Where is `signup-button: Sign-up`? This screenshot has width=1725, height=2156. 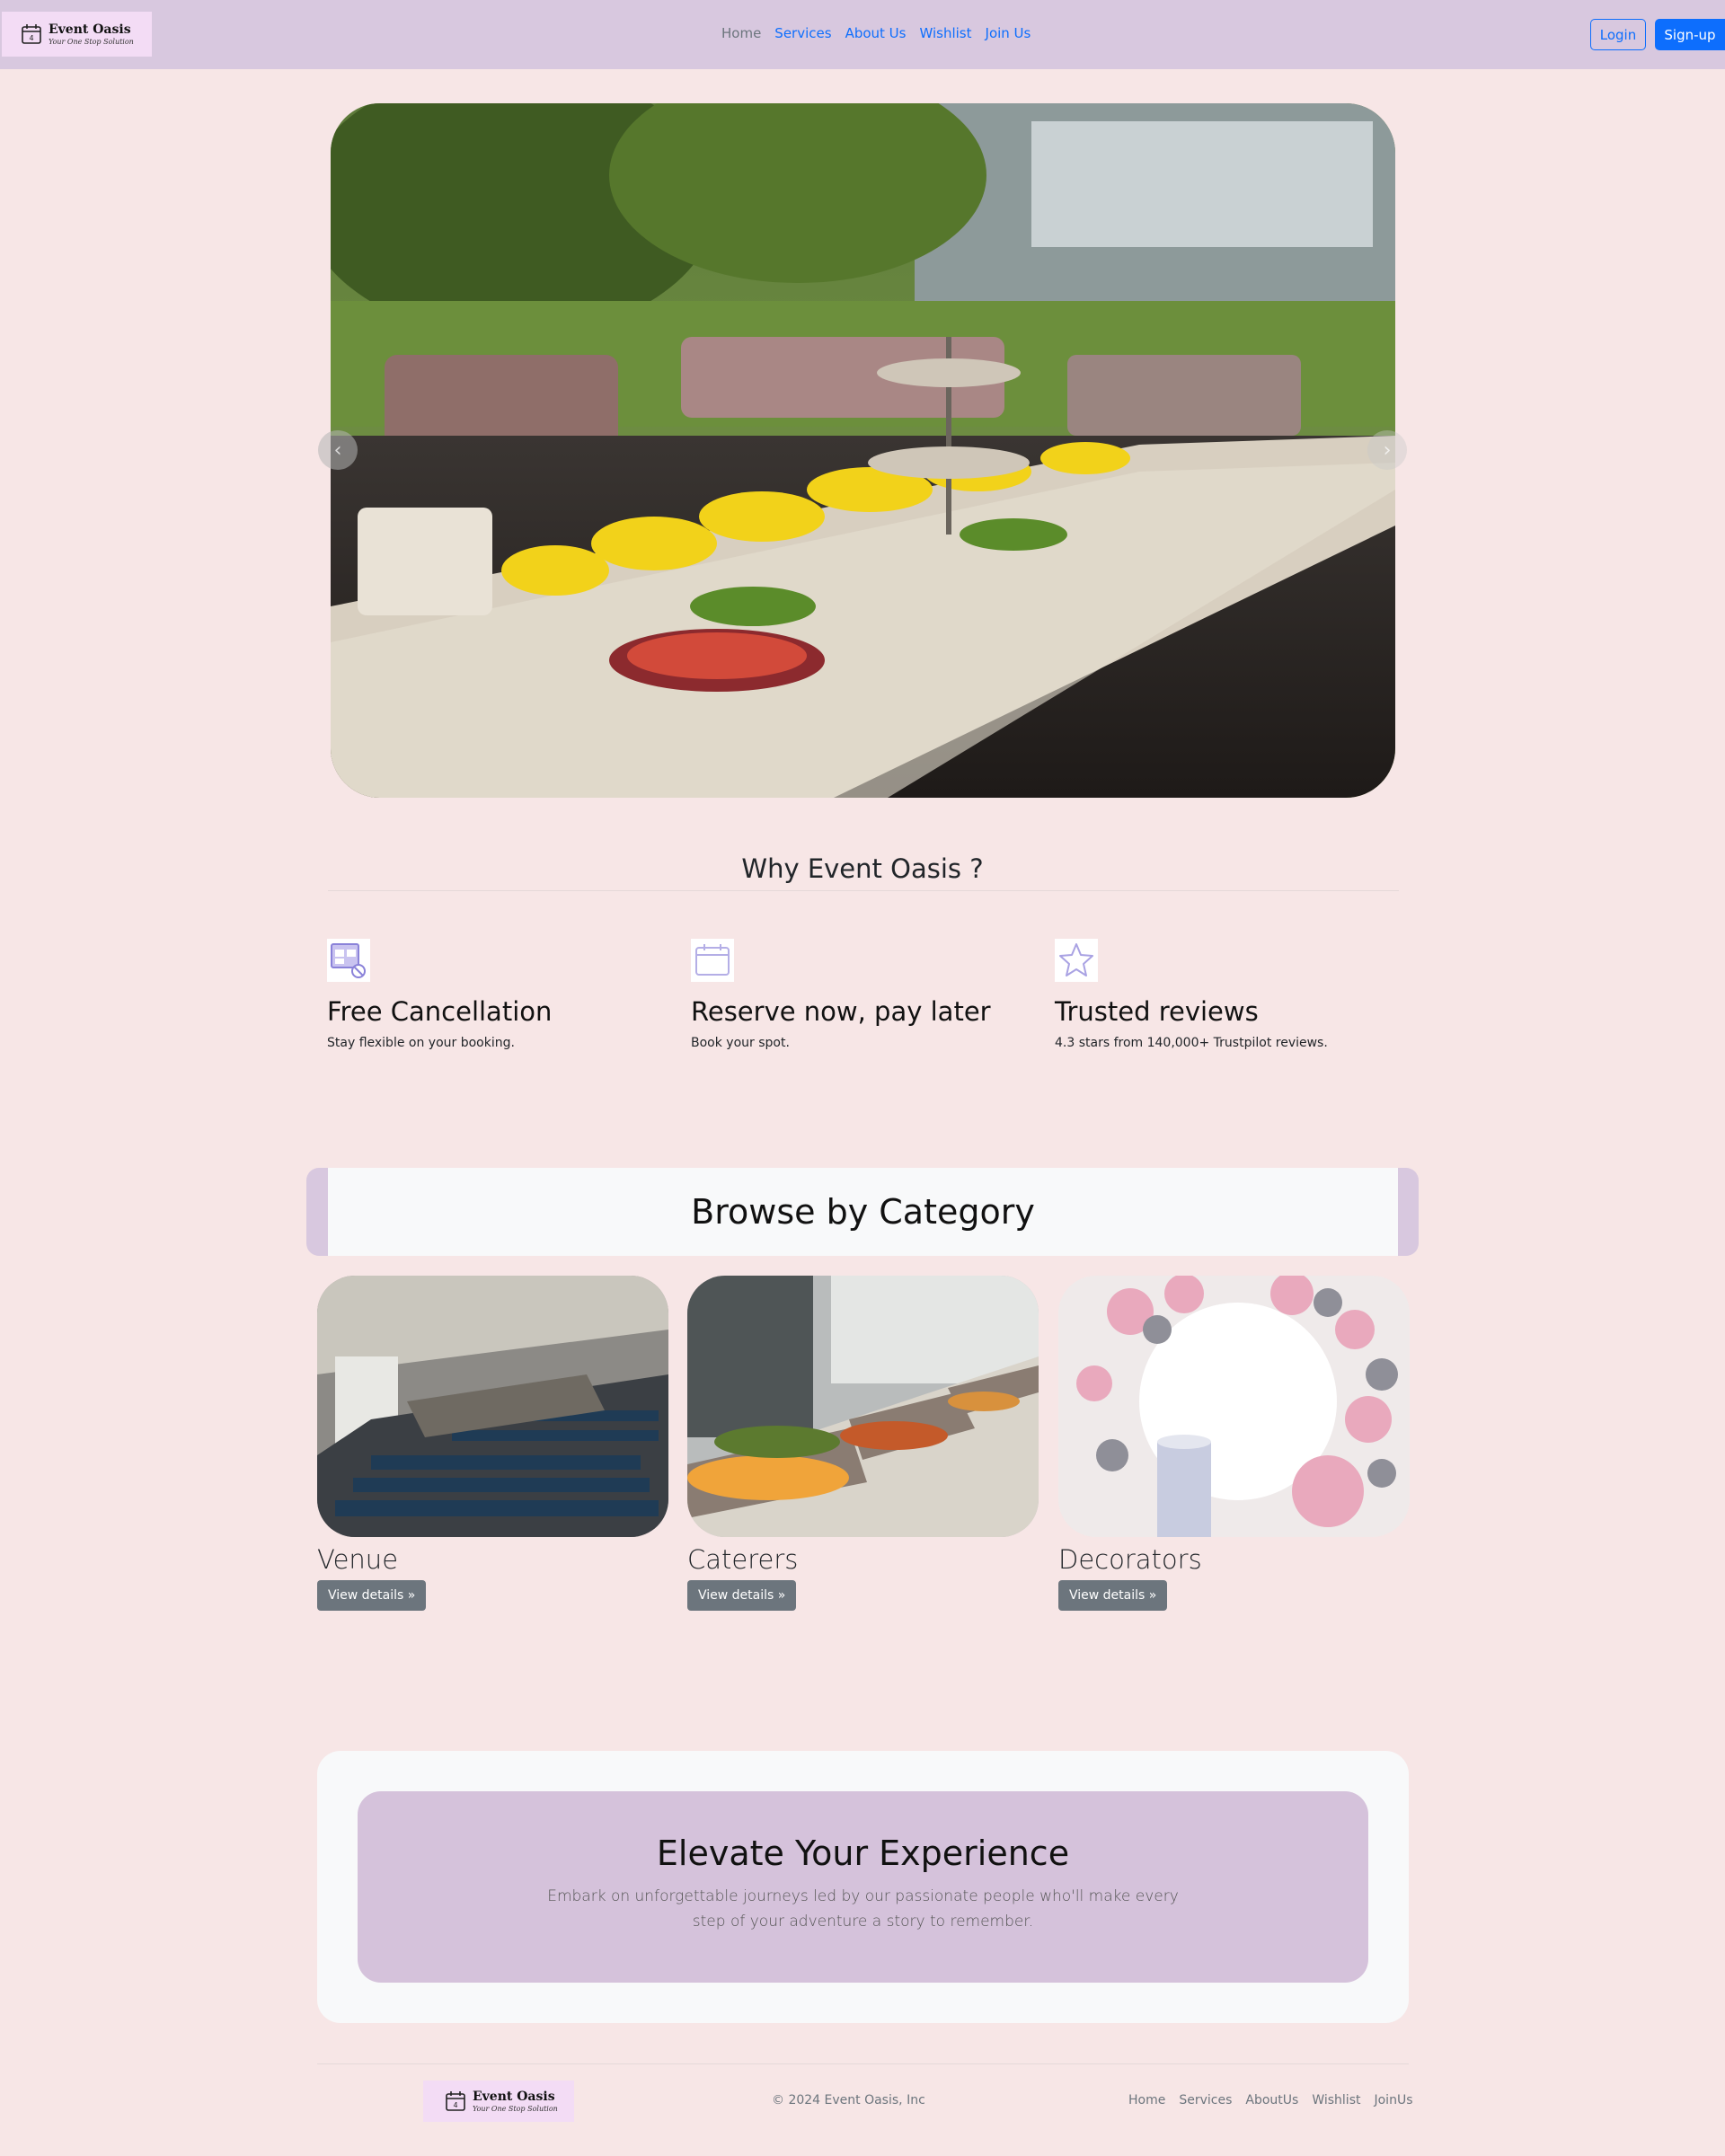
signup-button: Sign-up is located at coordinates (1690, 34).